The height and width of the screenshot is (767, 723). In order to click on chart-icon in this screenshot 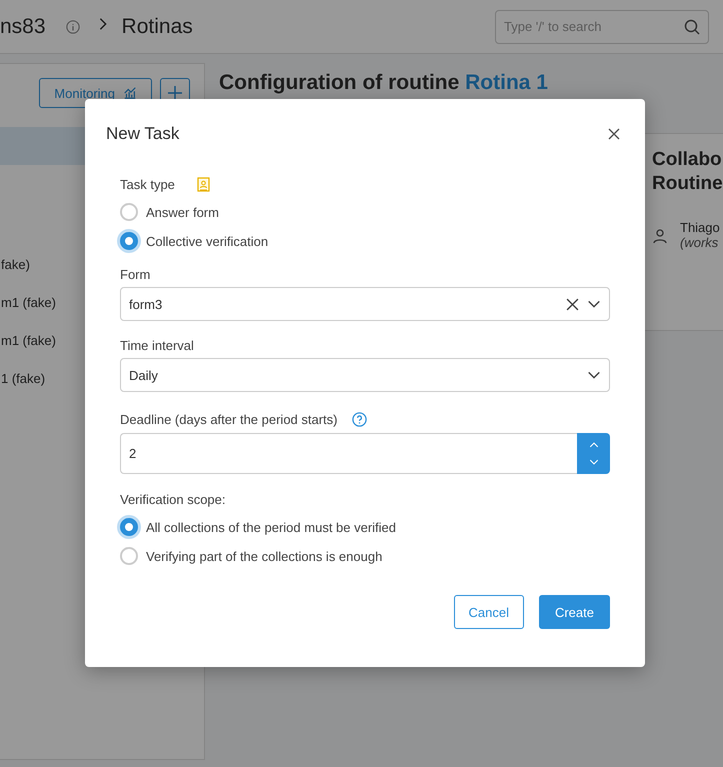, I will do `click(130, 93)`.